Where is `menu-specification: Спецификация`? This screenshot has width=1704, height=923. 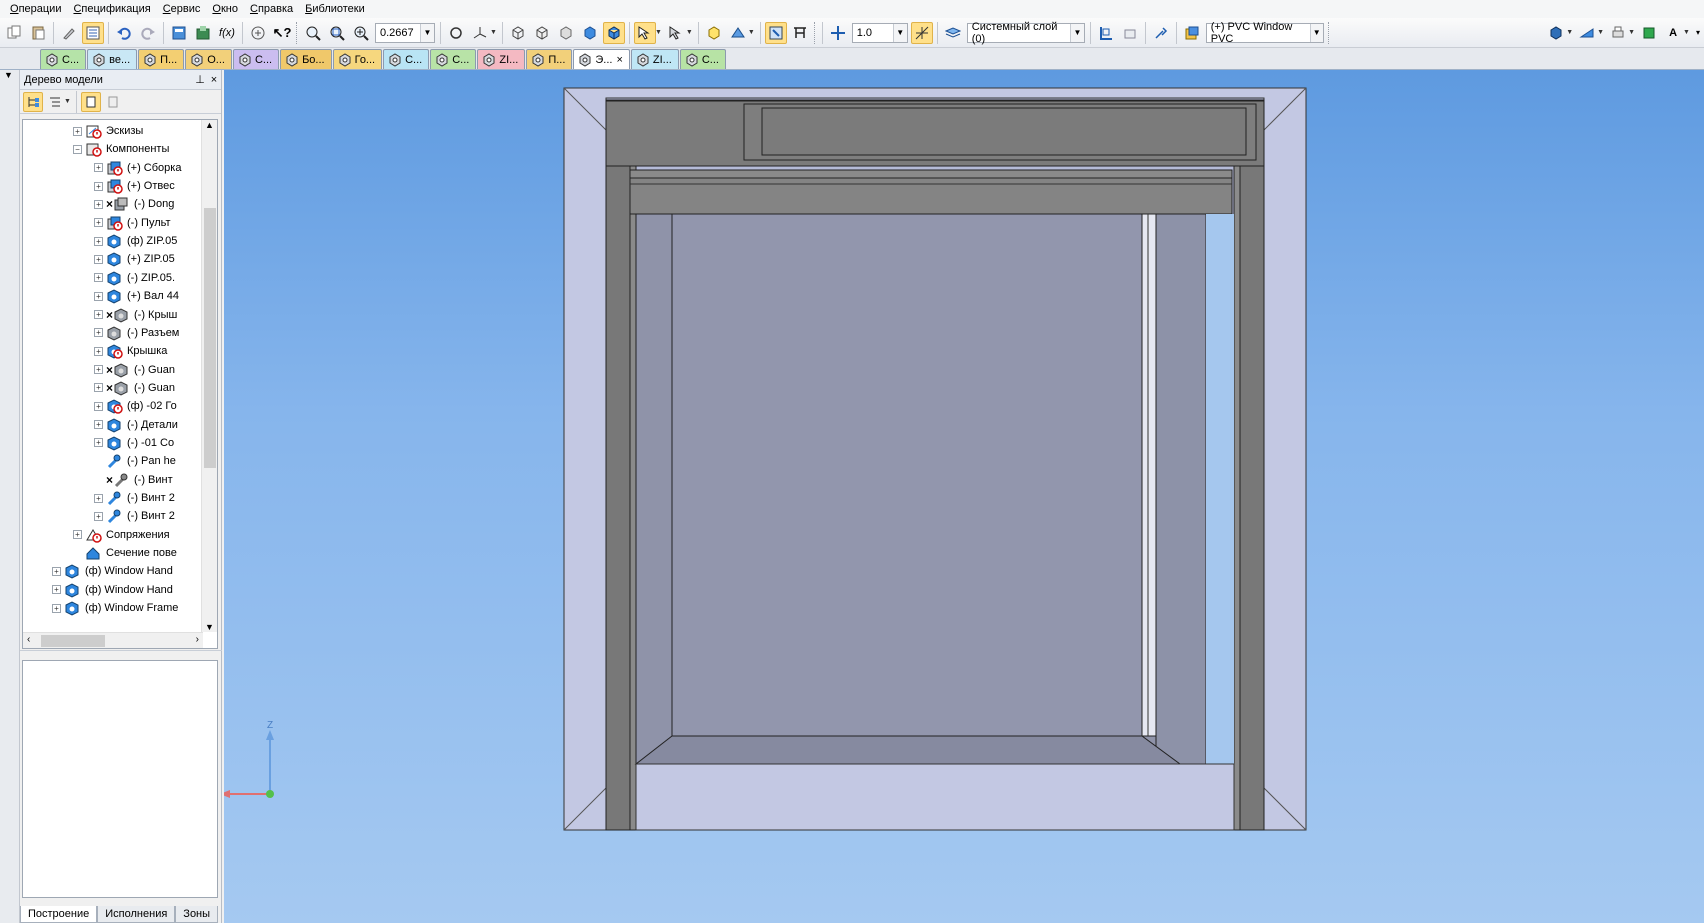
menu-specification: Спецификация is located at coordinates (111, 9).